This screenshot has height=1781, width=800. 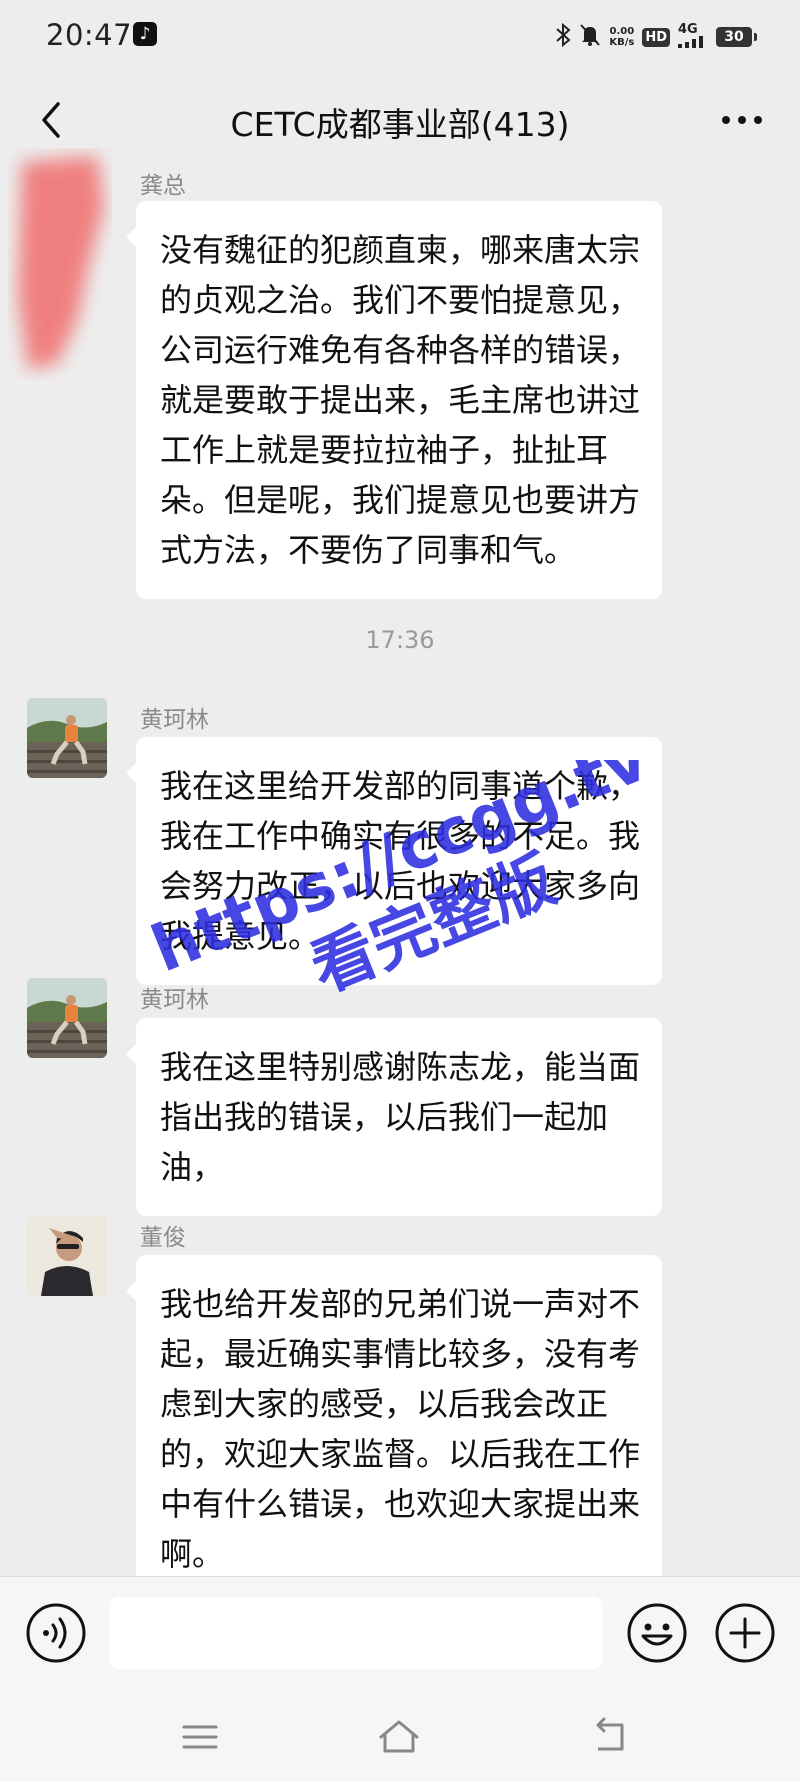 What do you see at coordinates (736, 37) in the screenshot?
I see `battery-icon: 30` at bounding box center [736, 37].